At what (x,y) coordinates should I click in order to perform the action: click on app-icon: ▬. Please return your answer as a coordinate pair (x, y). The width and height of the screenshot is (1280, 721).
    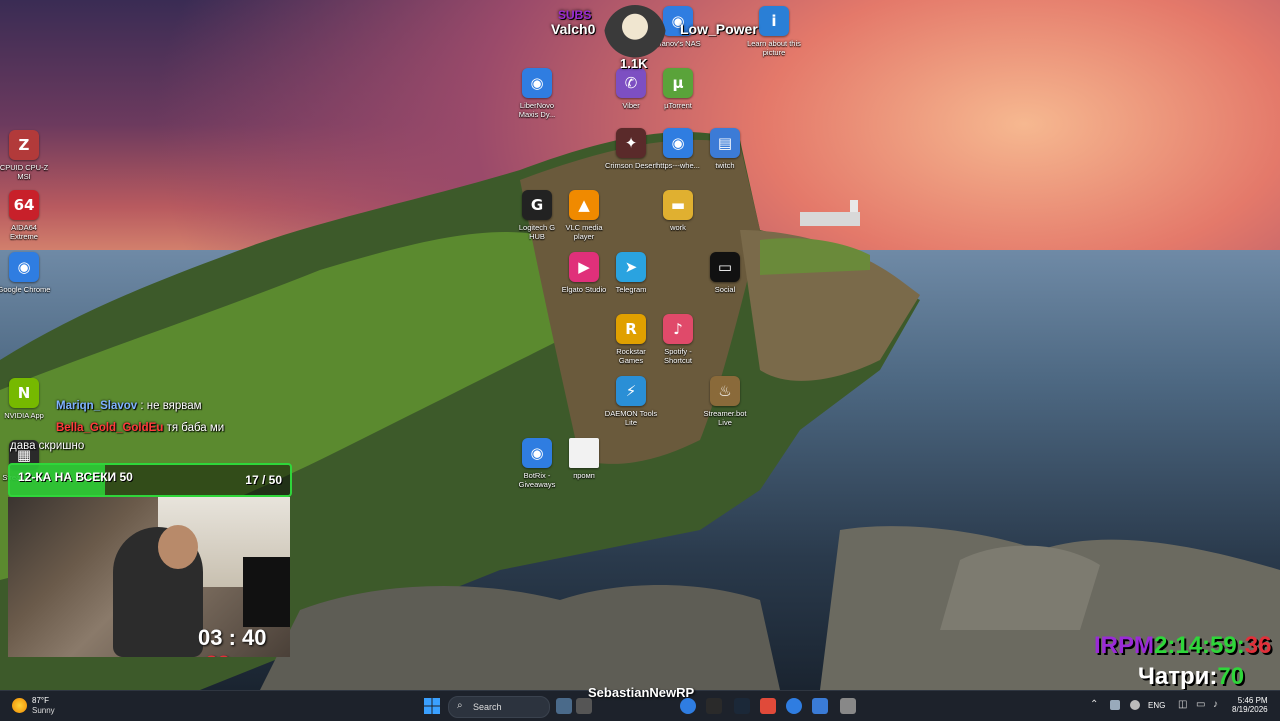
    Looking at the image, I should click on (678, 205).